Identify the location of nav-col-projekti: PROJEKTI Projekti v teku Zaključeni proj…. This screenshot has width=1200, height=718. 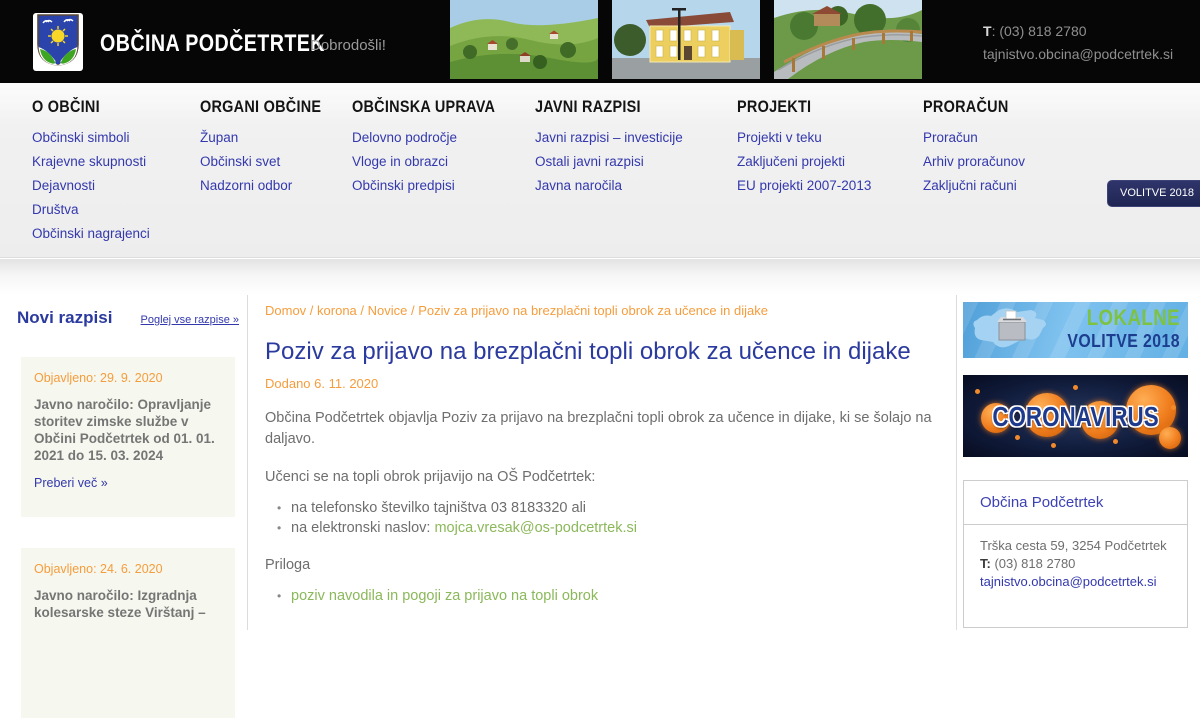
(804, 147).